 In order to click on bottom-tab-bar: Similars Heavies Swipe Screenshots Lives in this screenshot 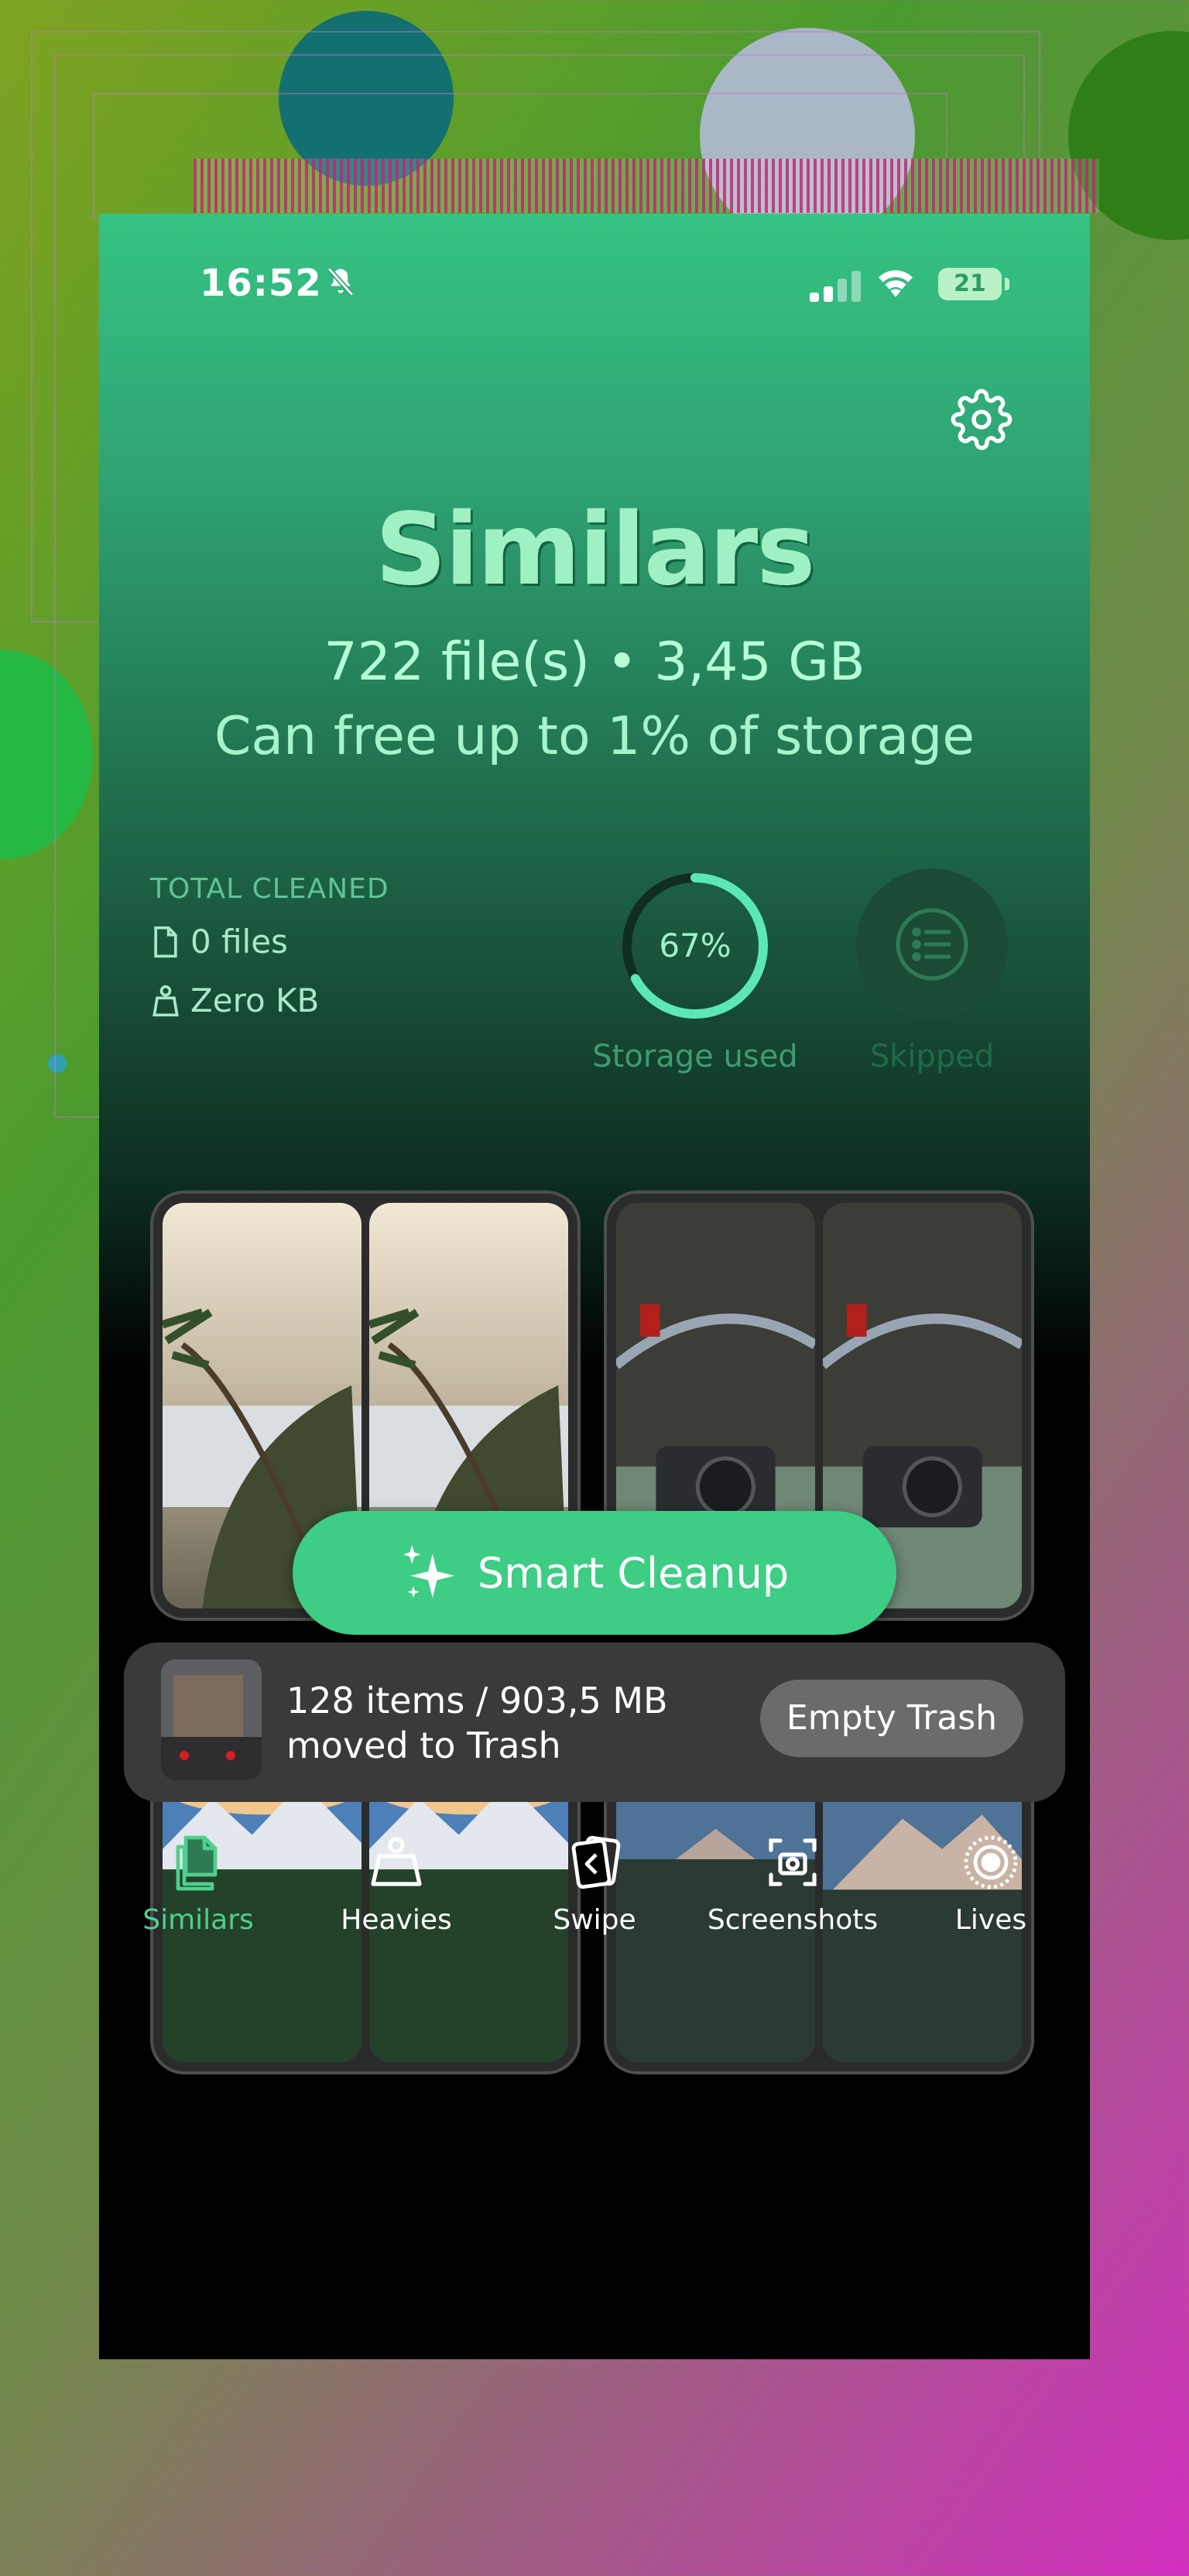, I will do `click(594, 1885)`.